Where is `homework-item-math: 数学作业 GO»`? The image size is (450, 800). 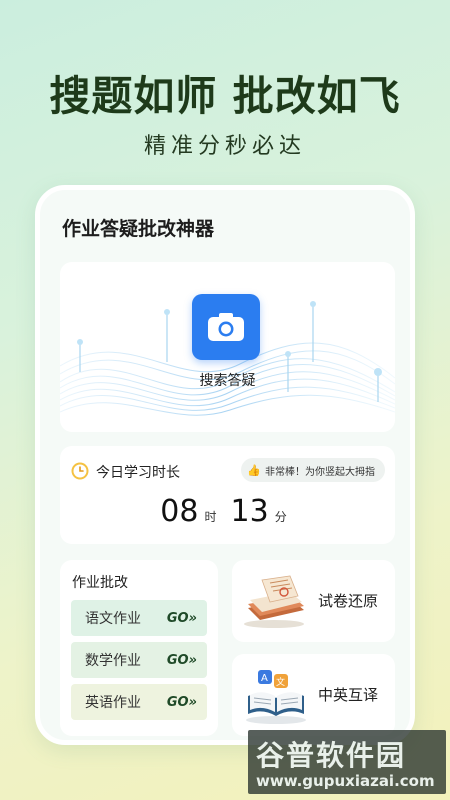 homework-item-math: 数学作业 GO» is located at coordinates (139, 660).